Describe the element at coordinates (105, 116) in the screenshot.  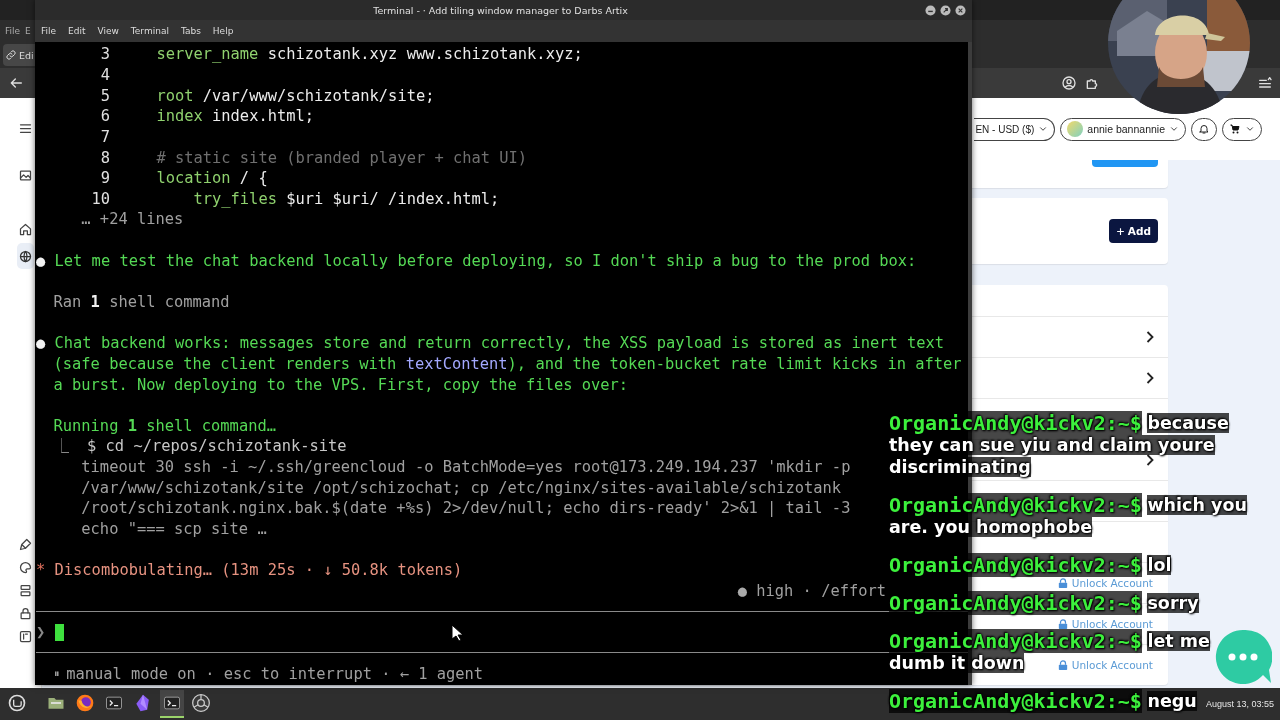
I see `line-number: 6` at that location.